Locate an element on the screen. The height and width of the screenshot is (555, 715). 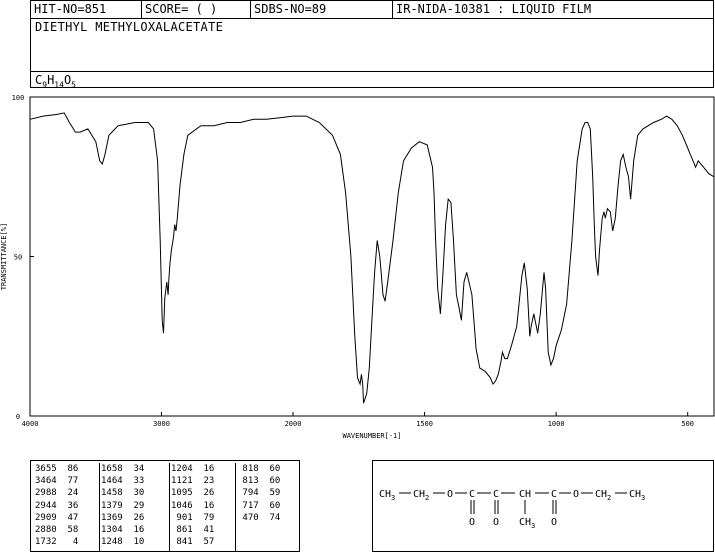
x-tick-label: 1000 is located at coordinates (556, 424).